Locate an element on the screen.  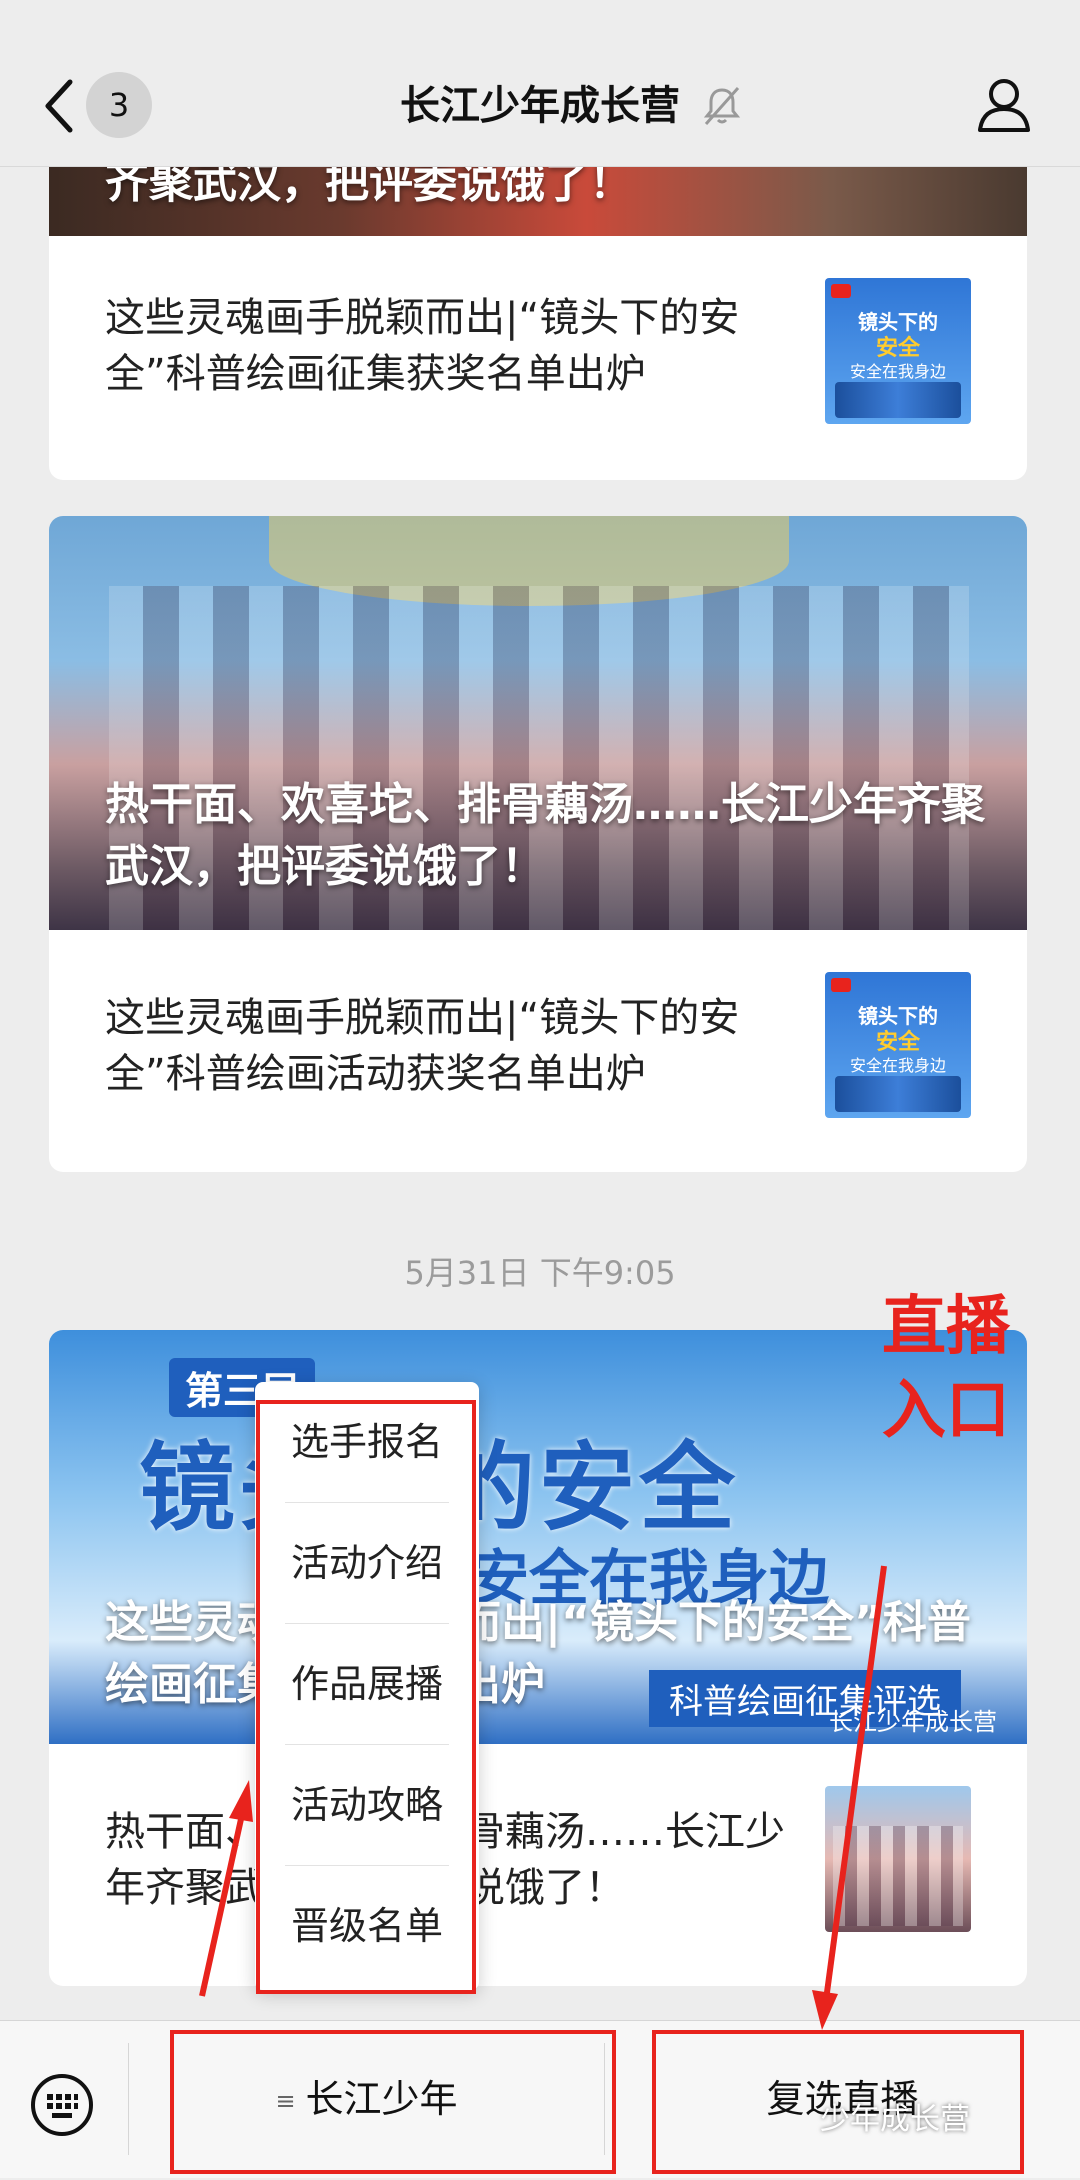
watermark-text: 少年成长营 is located at coordinates (895, 2119).